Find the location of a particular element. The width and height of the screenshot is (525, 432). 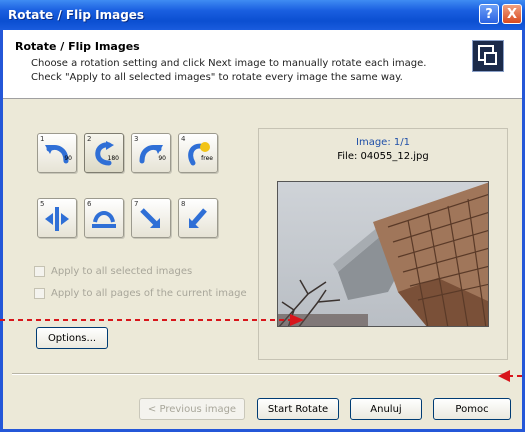

image-preview is located at coordinates (383, 254).